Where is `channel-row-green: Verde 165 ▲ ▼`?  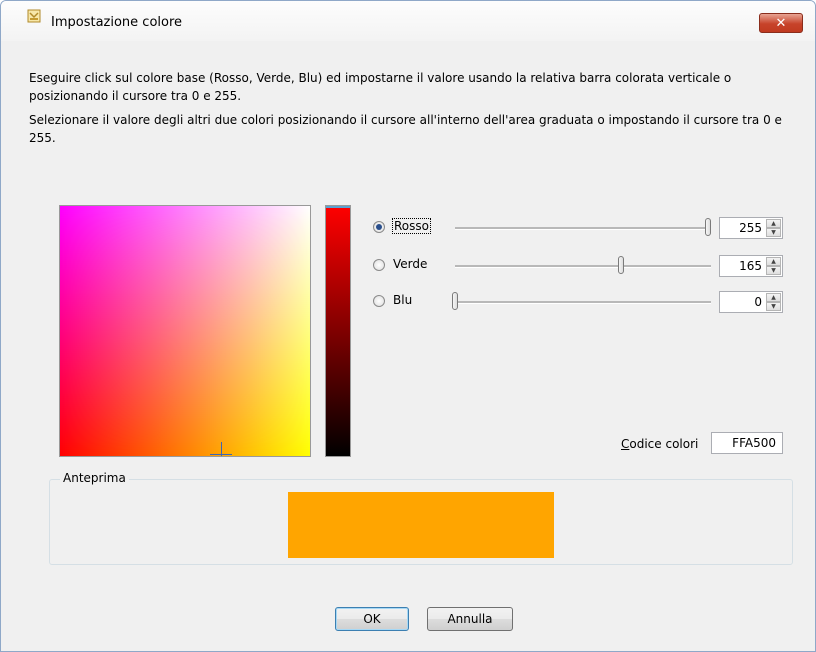 channel-row-green: Verde 165 ▲ ▼ is located at coordinates (583, 266).